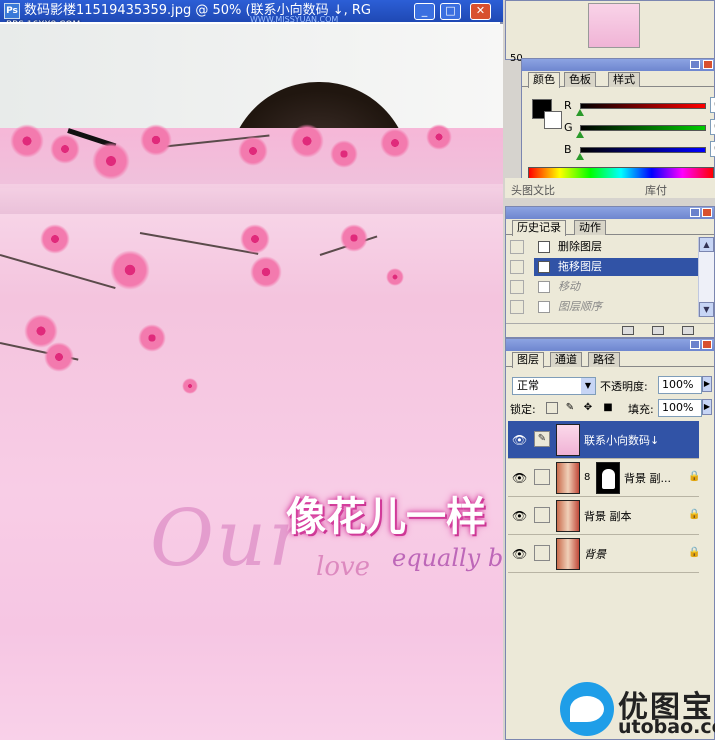  Describe the element at coordinates (580, 156) in the screenshot. I see `blue-slider-knob` at that location.